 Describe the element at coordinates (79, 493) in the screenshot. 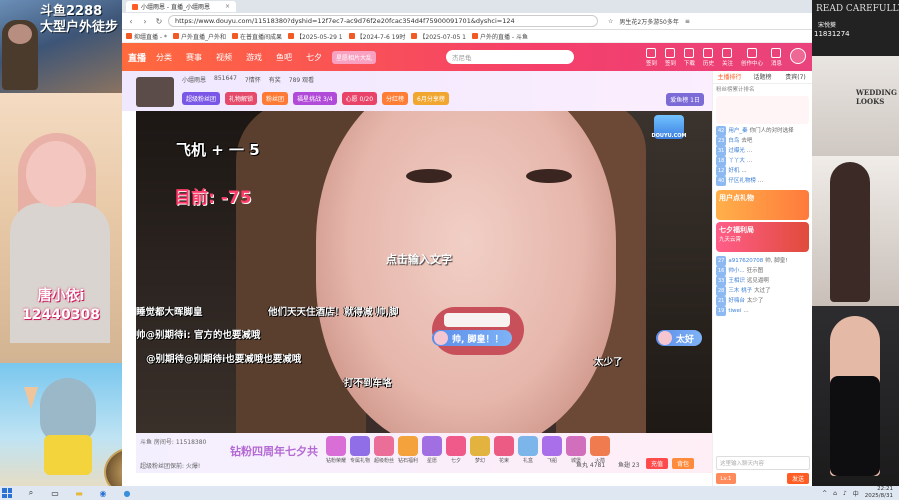

I see `file-explorer-icon: ▬` at that location.